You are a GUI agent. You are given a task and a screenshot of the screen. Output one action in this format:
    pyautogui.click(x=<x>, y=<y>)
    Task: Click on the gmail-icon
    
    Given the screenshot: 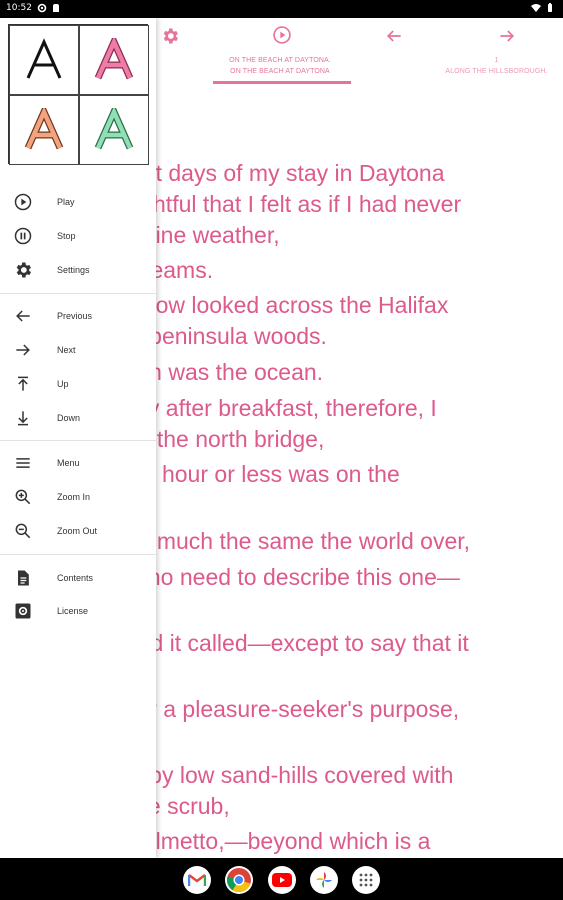 What is the action you would take?
    pyautogui.click(x=197, y=880)
    